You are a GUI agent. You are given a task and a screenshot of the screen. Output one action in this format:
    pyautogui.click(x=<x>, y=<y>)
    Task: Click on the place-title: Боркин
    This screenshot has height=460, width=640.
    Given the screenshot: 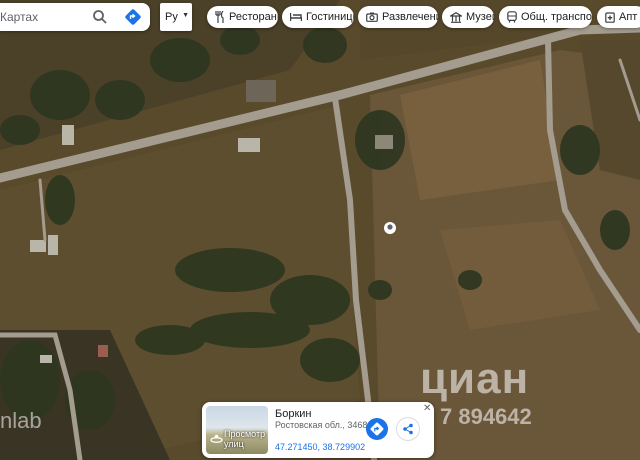 What is the action you would take?
    pyautogui.click(x=293, y=414)
    